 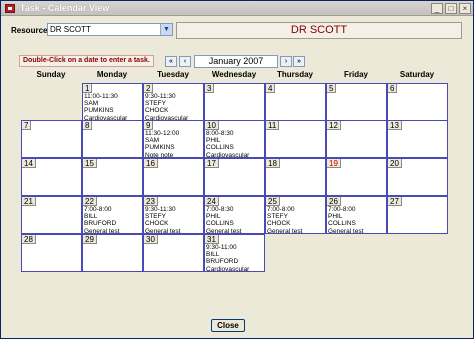 What do you see at coordinates (160, 148) in the screenshot?
I see `task-entry-line: PUMKINS` at bounding box center [160, 148].